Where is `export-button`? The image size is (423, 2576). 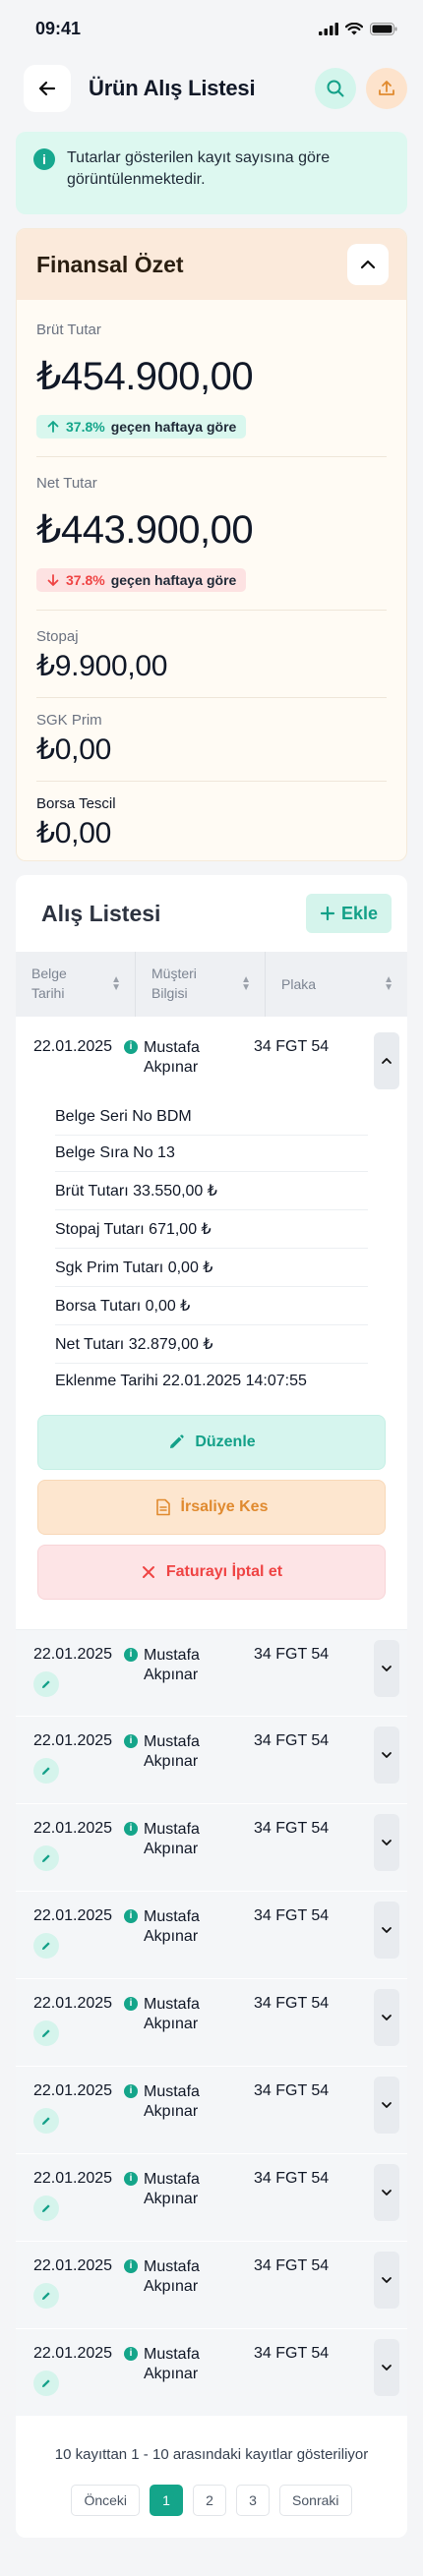
export-button is located at coordinates (386, 88).